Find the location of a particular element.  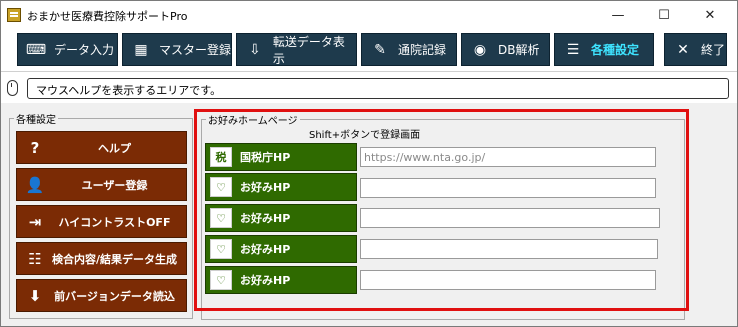

visit-record-button: ✎ 通院記録 is located at coordinates (409, 49).